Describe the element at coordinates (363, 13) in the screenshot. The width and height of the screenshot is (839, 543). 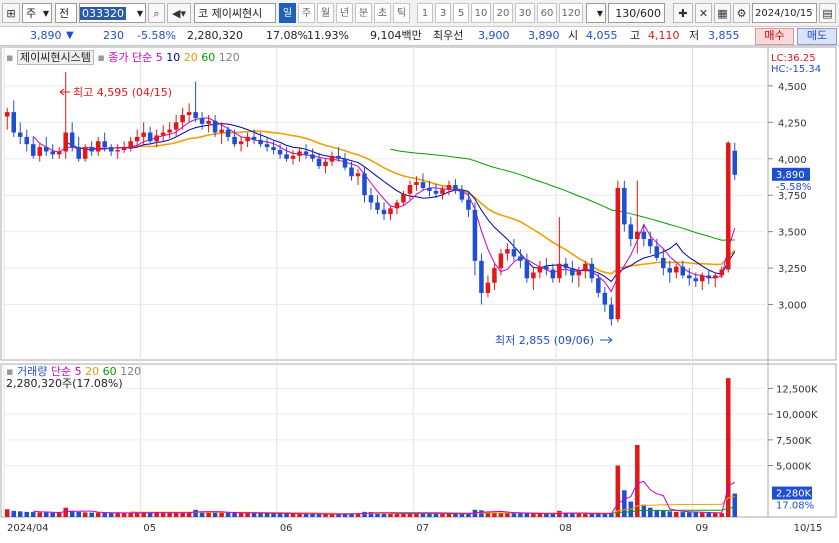
I see `period-minute: 분` at that location.